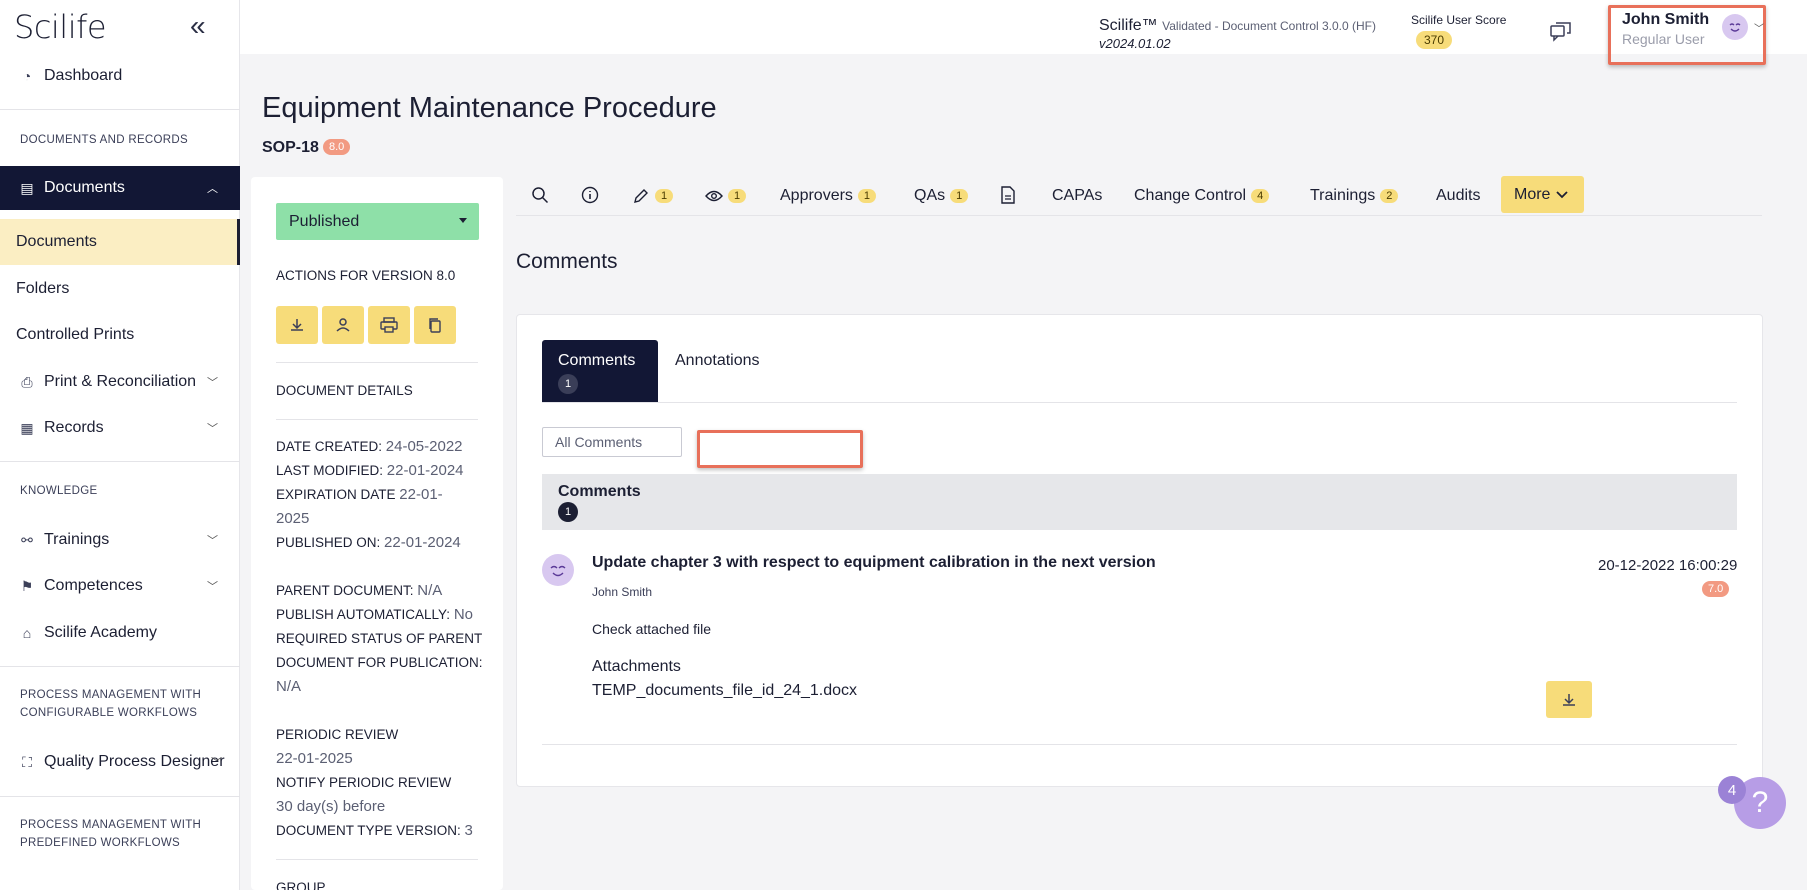  I want to click on assign-user-button, so click(343, 325).